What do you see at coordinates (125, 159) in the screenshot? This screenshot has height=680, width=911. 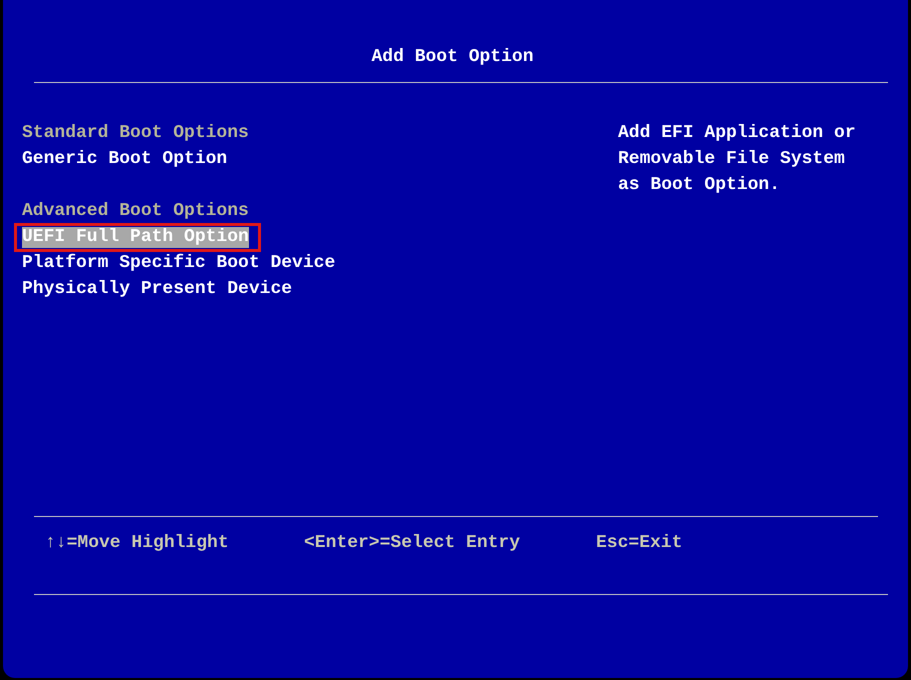 I see `menu-option: Generic Boot Option` at bounding box center [125, 159].